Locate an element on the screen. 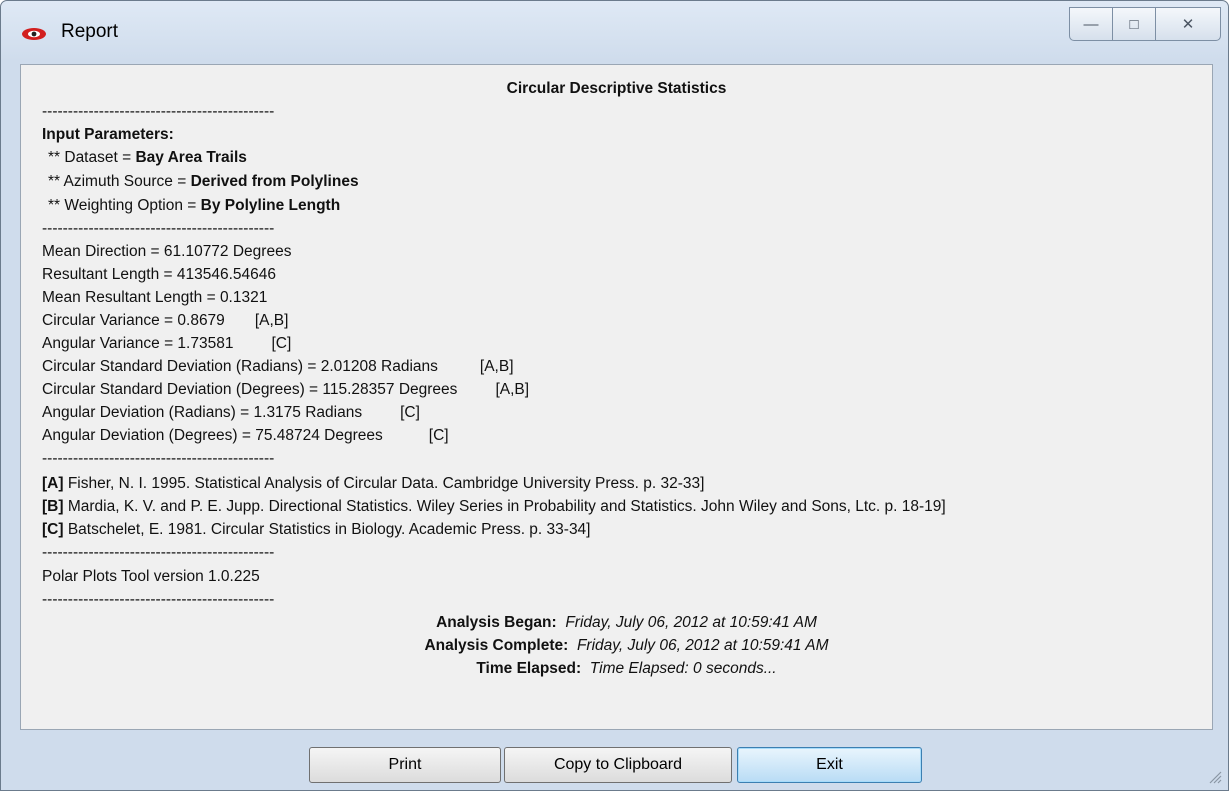  close-button: ✕ is located at coordinates (1188, 24).